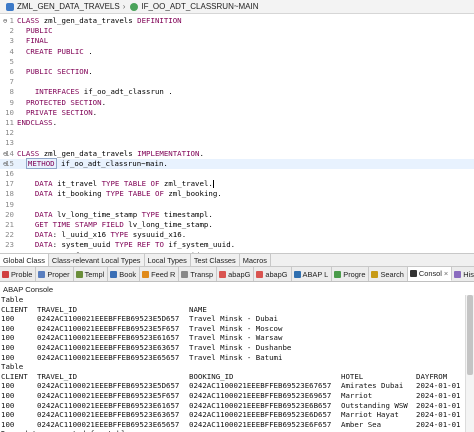  Describe the element at coordinates (237, 21) in the screenshot. I see `code-line: 1 ⊖ CLASS zml_gen_data_travels DEFINITION` at that location.